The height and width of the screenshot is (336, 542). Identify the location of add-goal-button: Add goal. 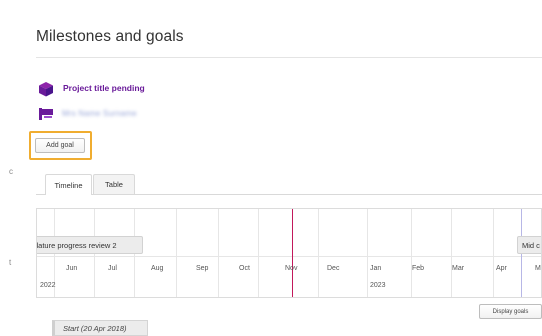
(60, 145).